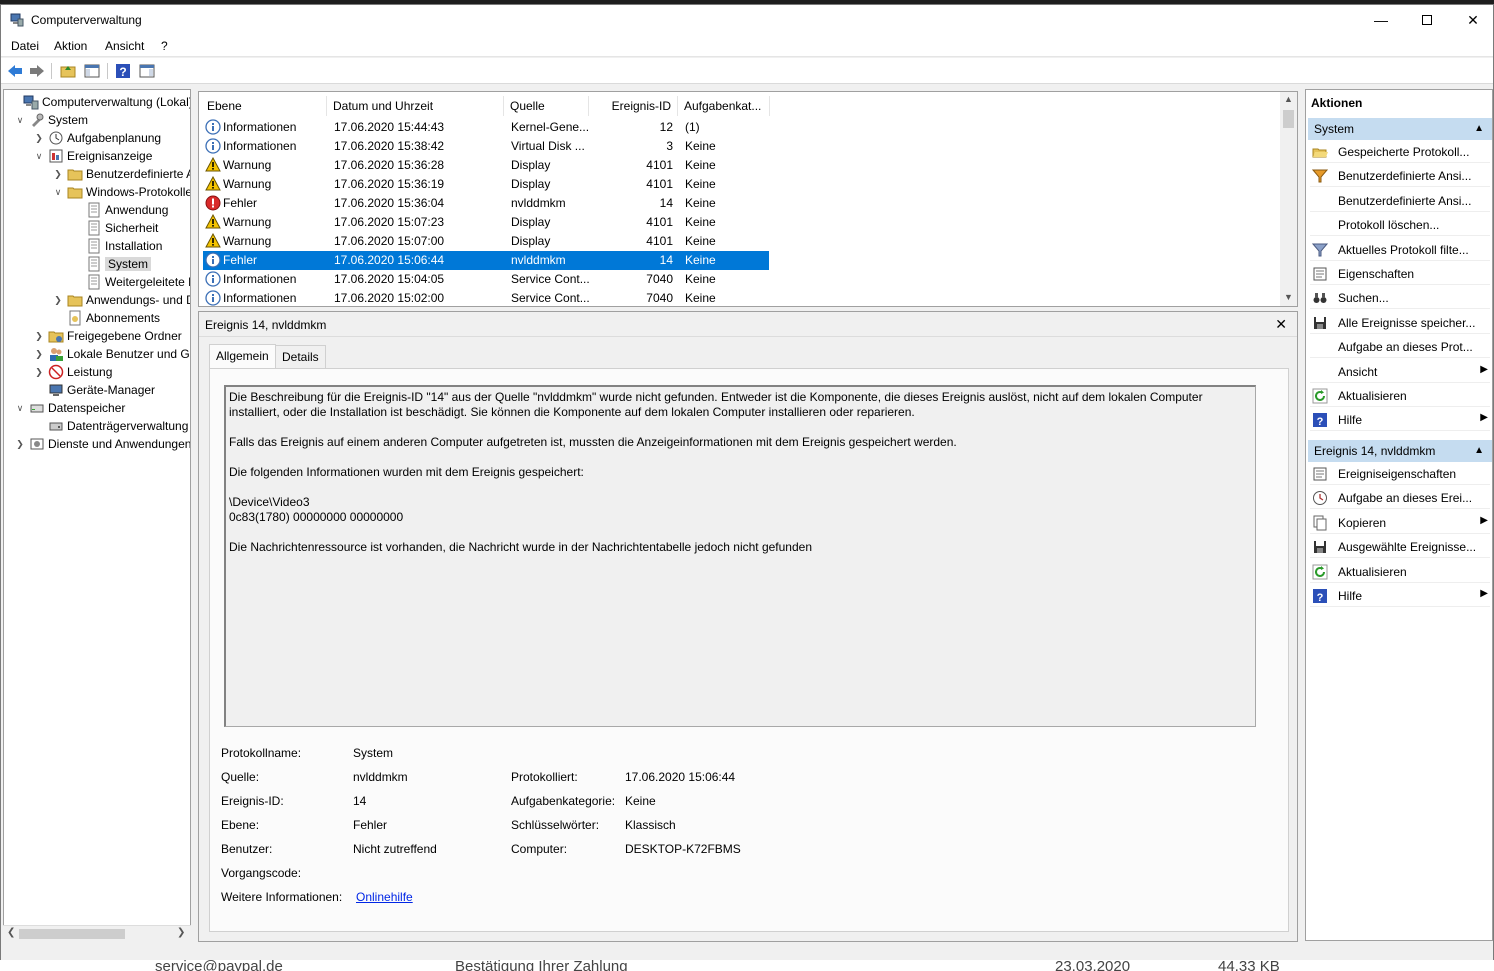 The image size is (1494, 971). What do you see at coordinates (164, 46) in the screenshot?
I see `menu-help: ?` at bounding box center [164, 46].